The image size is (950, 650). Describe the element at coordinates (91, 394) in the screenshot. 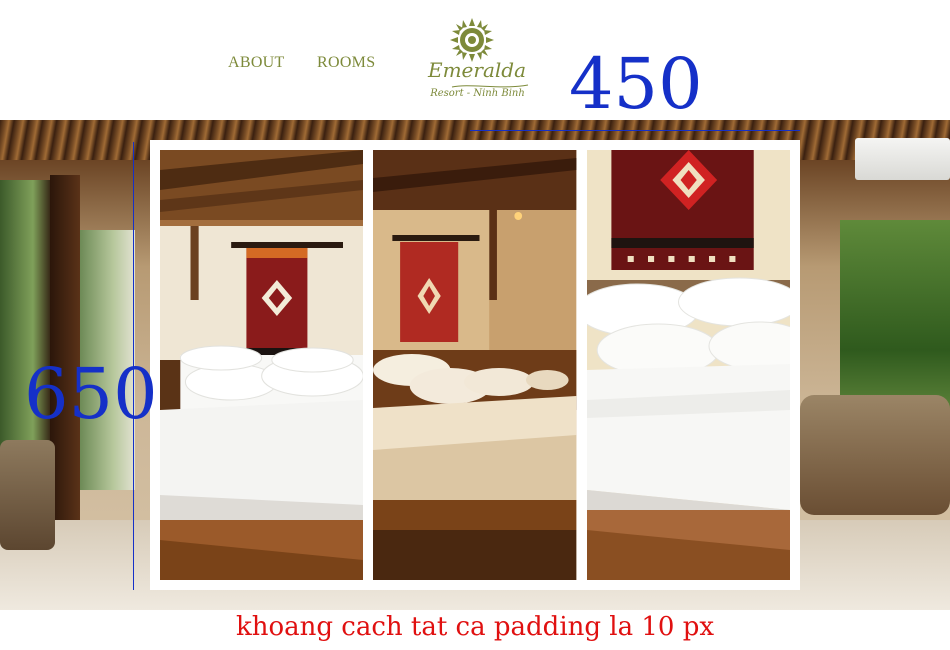

I see `height-annotation: 650` at that location.